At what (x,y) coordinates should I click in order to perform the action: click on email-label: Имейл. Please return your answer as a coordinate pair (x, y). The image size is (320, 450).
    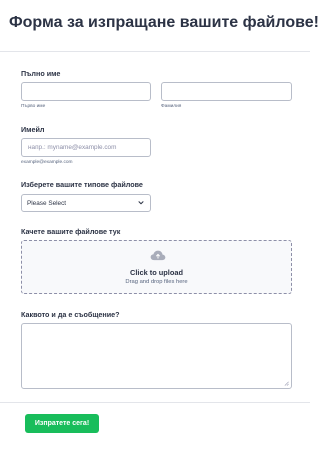
    Looking at the image, I should click on (33, 129).